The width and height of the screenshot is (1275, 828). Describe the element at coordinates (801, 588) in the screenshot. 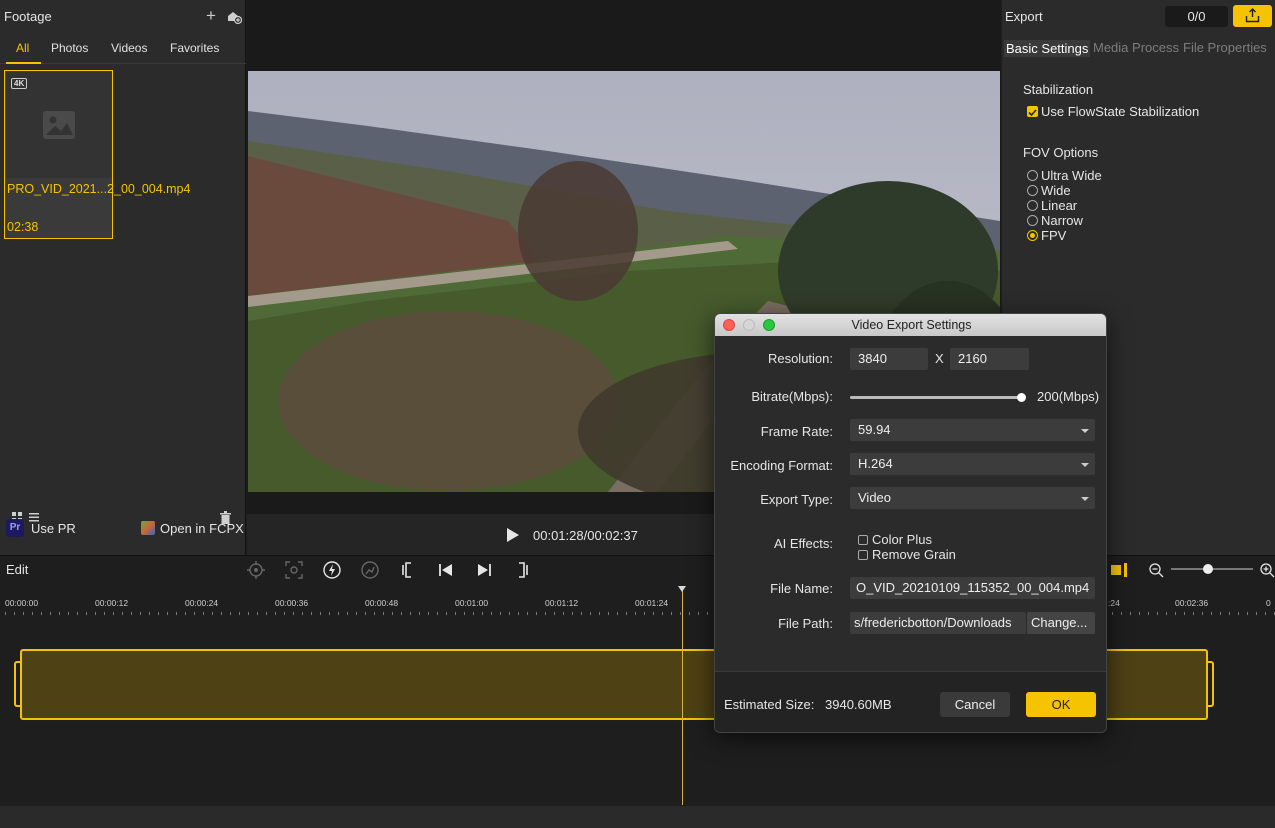

I see `file-name-label: File Name:` at that location.